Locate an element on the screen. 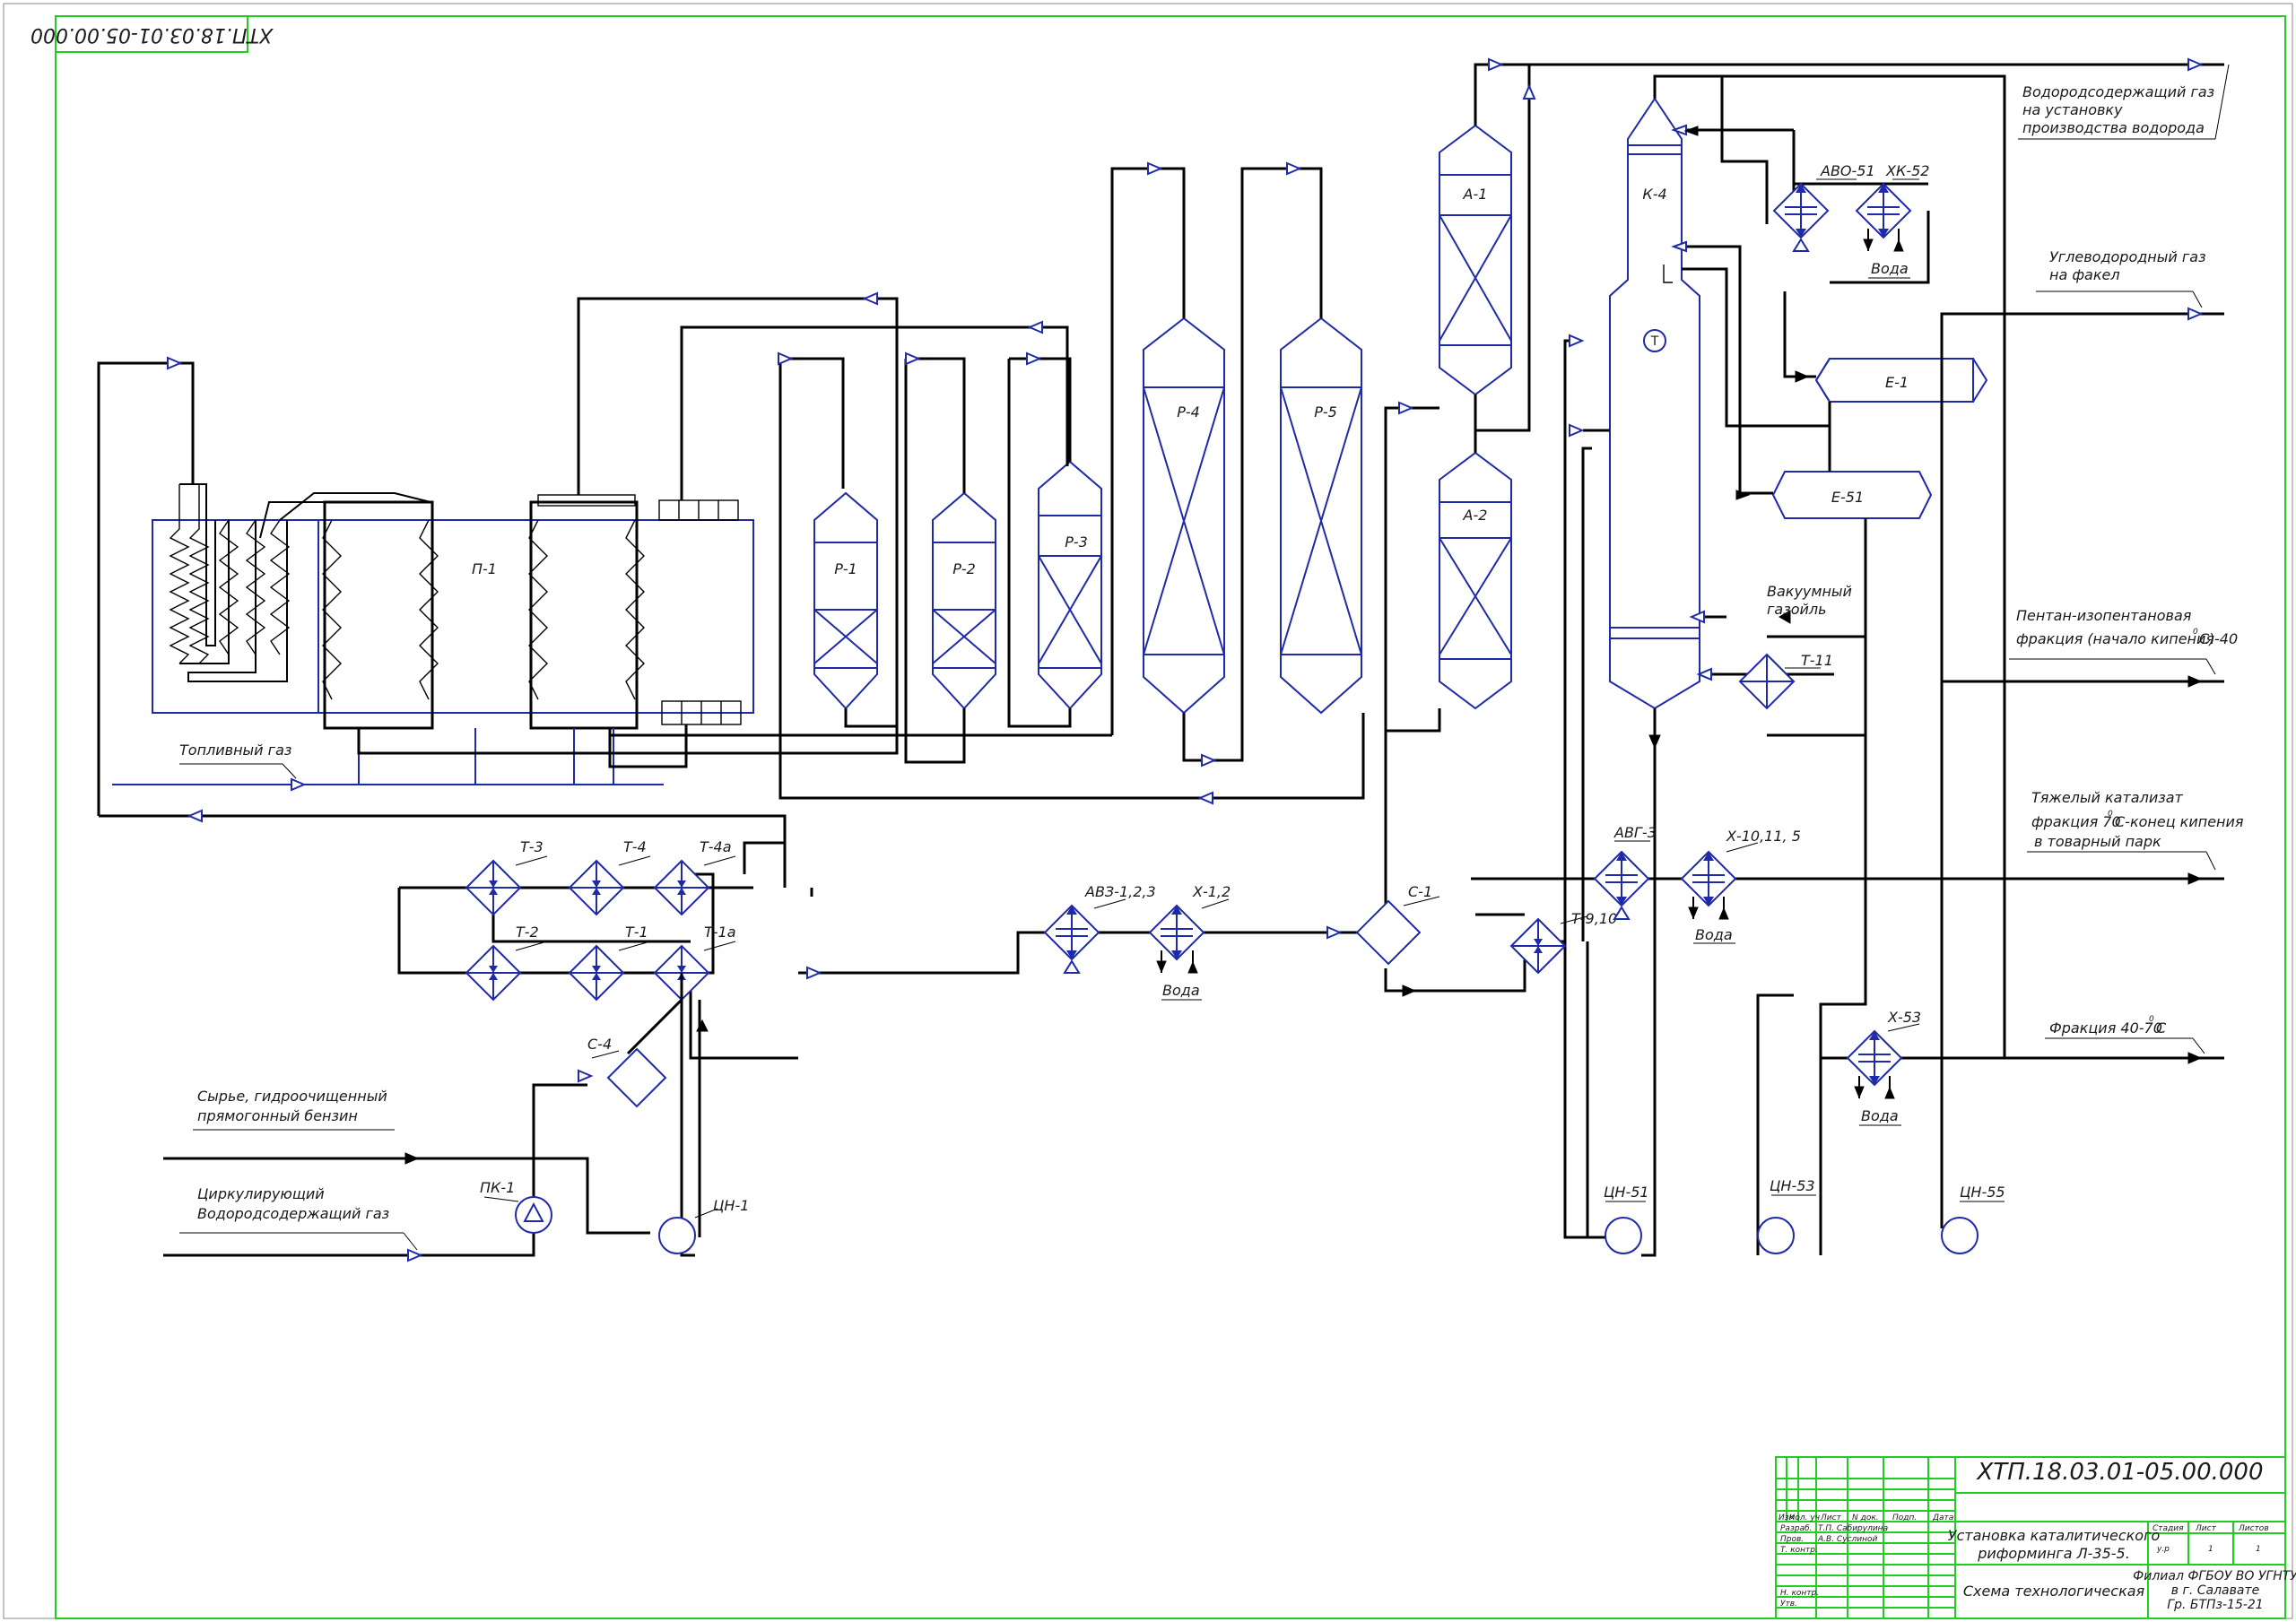  adsorber-a1: А-1 is located at coordinates (1475, 260).